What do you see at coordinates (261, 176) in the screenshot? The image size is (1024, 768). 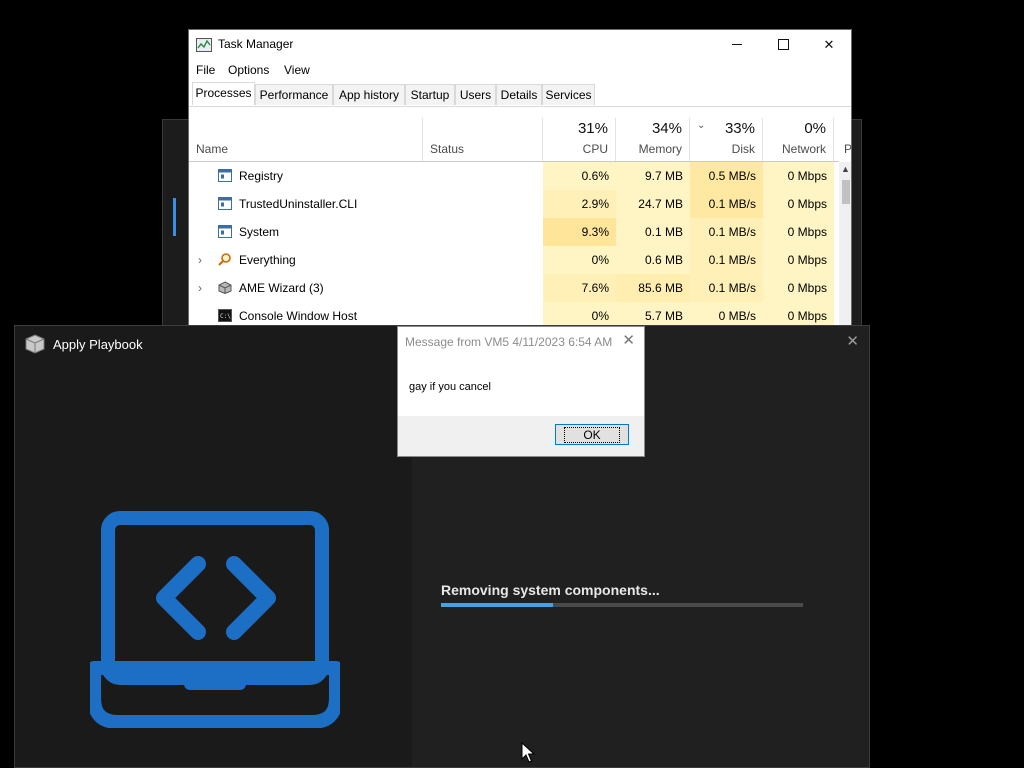 I see `process-name: Registry` at bounding box center [261, 176].